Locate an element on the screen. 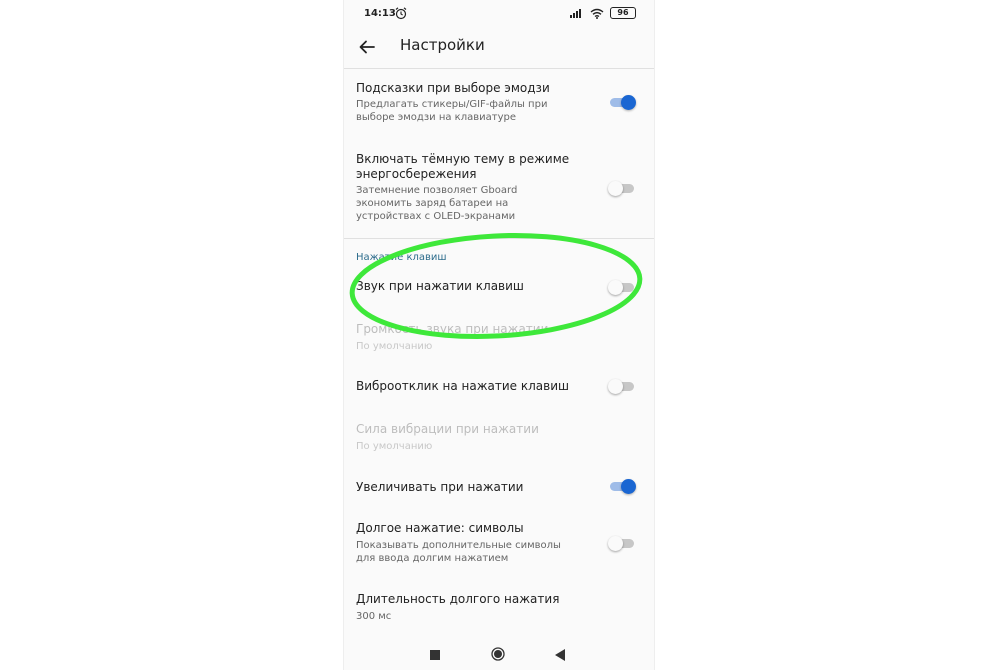  setting-long-press-duration: Длительность долгого нажатия 300 мс is located at coordinates (499, 606).